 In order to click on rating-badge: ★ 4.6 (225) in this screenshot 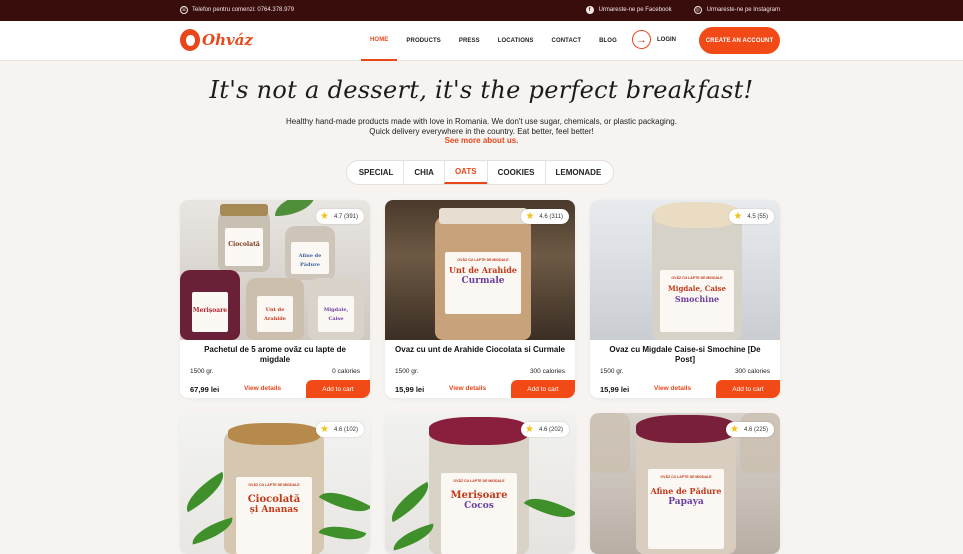, I will do `click(750, 429)`.